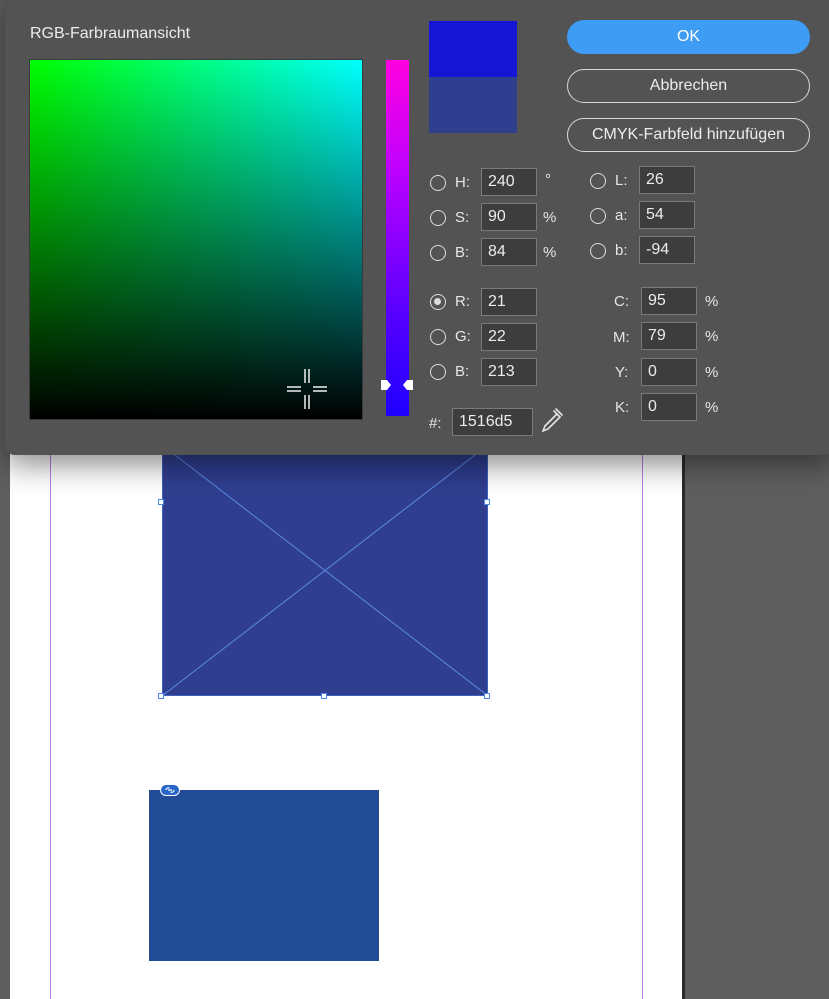 The height and width of the screenshot is (999, 829). I want to click on magenta-label: M:, so click(621, 337).